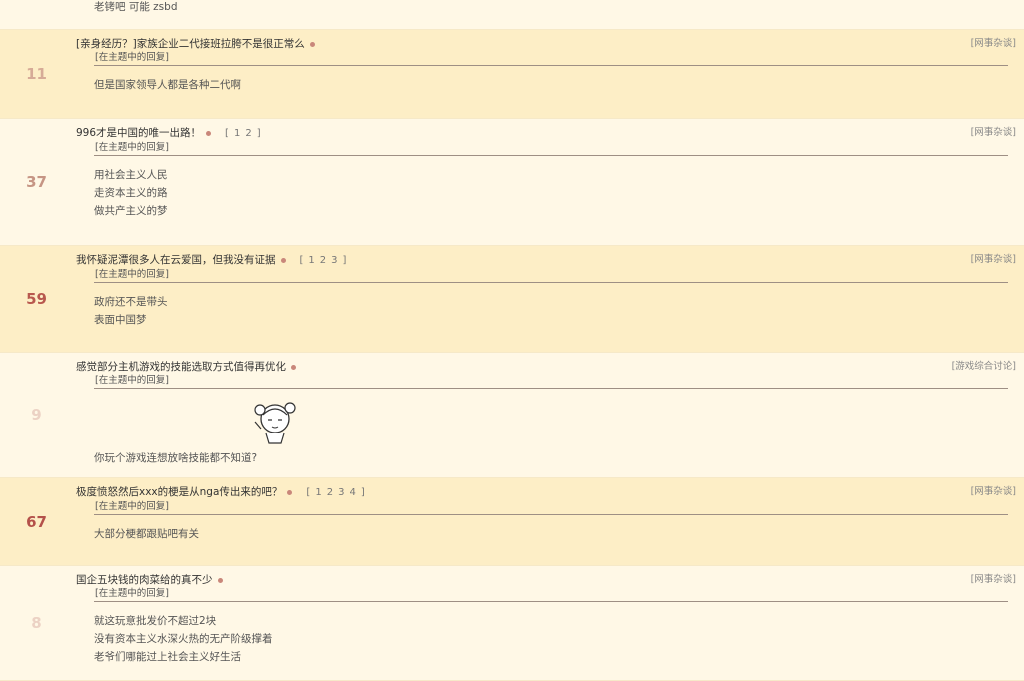 Image resolution: width=1024 pixels, height=681 pixels. I want to click on topic-title-link: 极度愤怒然后xxx的梗是从nga传出来的吧？, so click(179, 492).